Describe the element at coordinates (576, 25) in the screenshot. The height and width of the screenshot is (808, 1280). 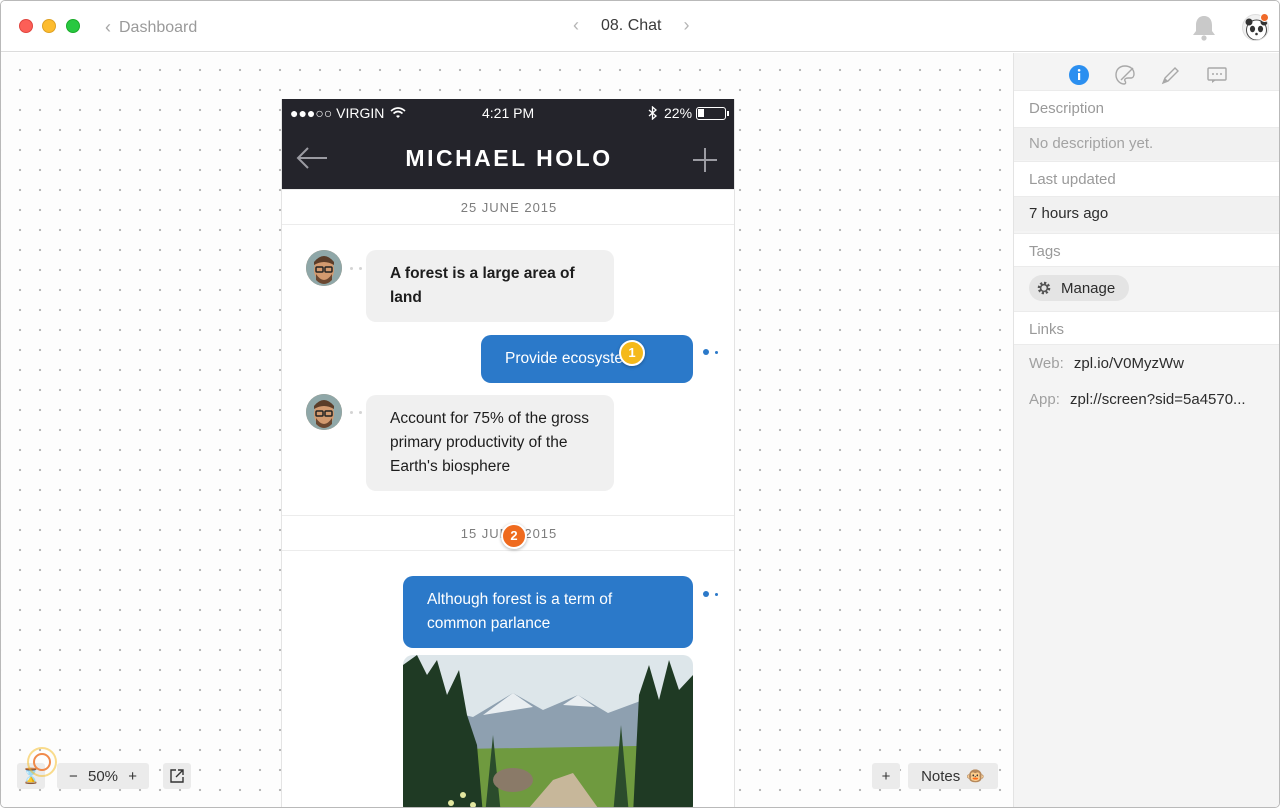
I see `previous-screen-icon: ‹` at that location.